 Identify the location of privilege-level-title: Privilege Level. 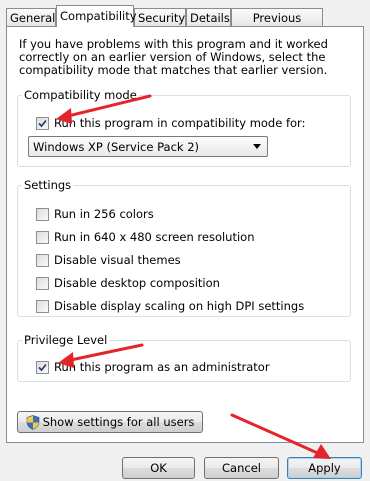
(66, 340).